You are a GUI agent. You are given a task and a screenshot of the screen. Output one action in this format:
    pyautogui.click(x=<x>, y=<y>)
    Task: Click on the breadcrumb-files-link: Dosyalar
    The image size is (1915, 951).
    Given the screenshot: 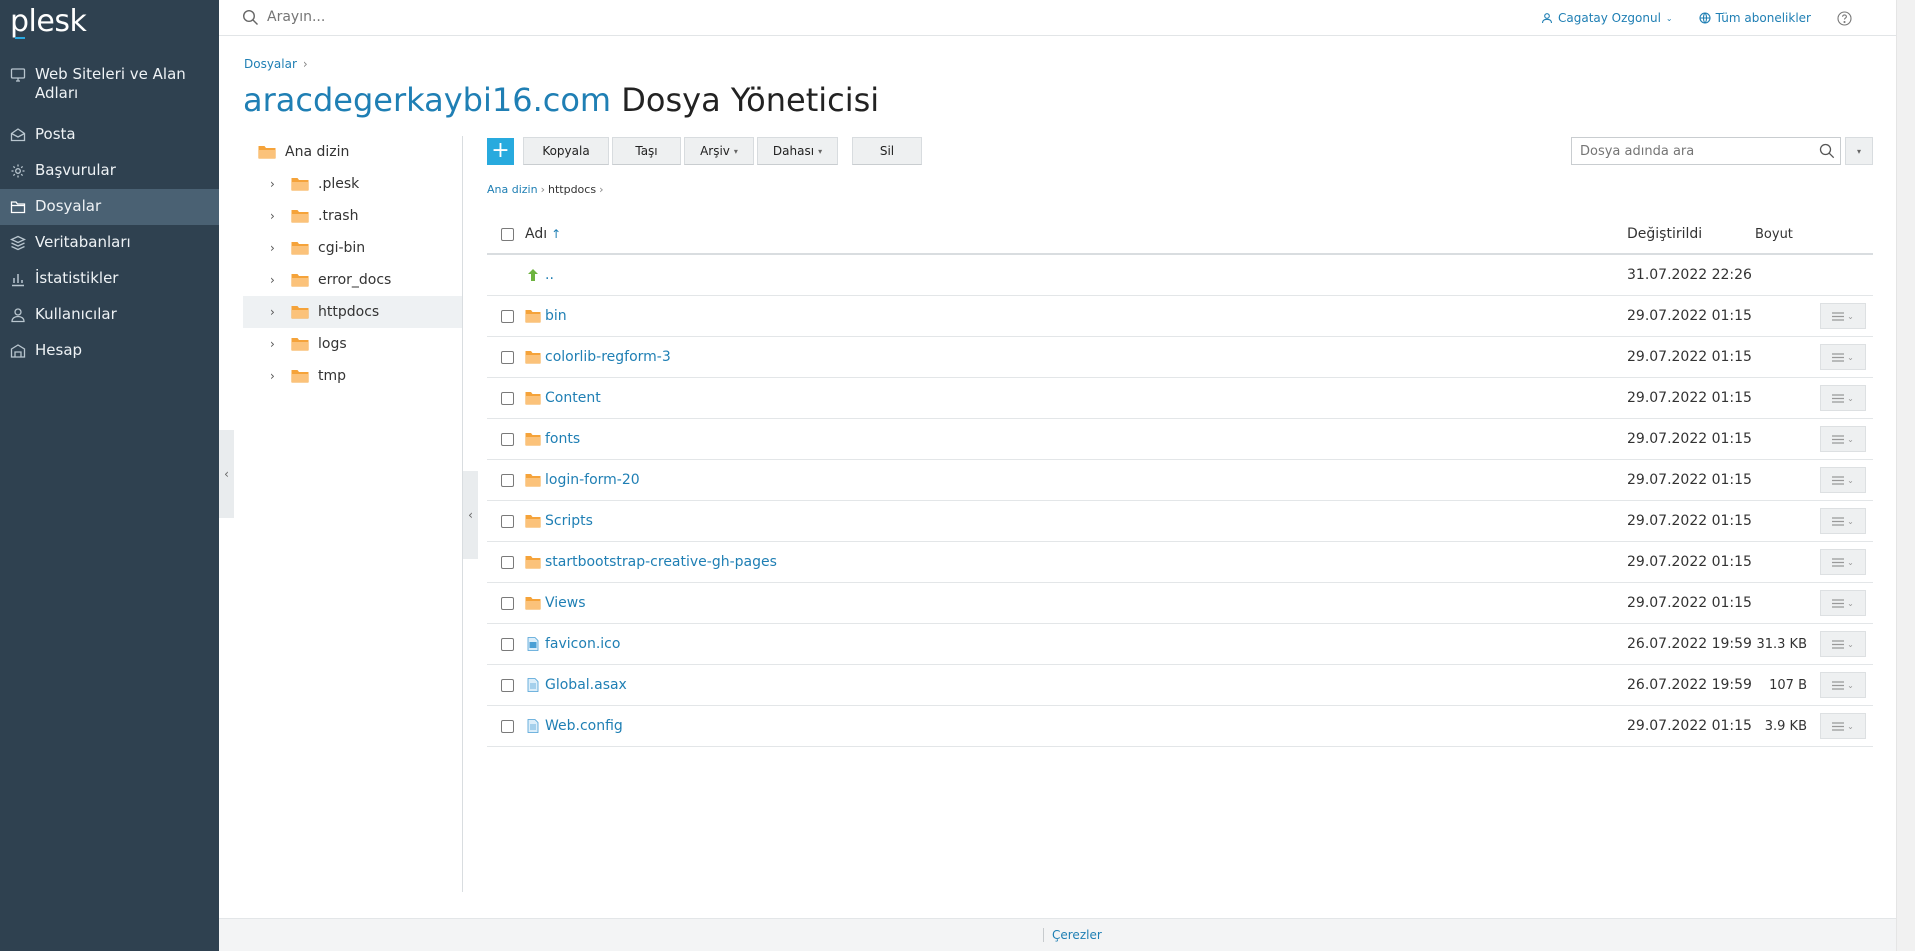 What is the action you would take?
    pyautogui.click(x=270, y=64)
    